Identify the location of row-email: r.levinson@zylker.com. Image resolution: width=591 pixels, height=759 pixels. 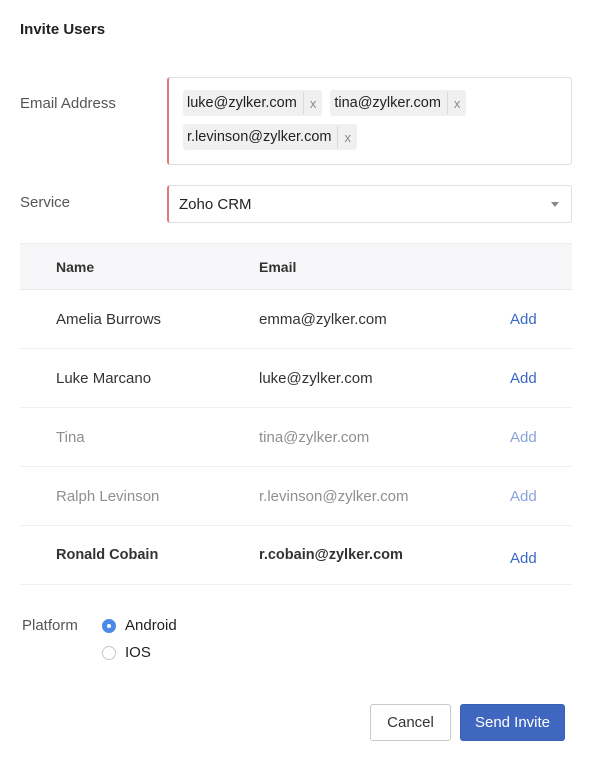
(334, 496).